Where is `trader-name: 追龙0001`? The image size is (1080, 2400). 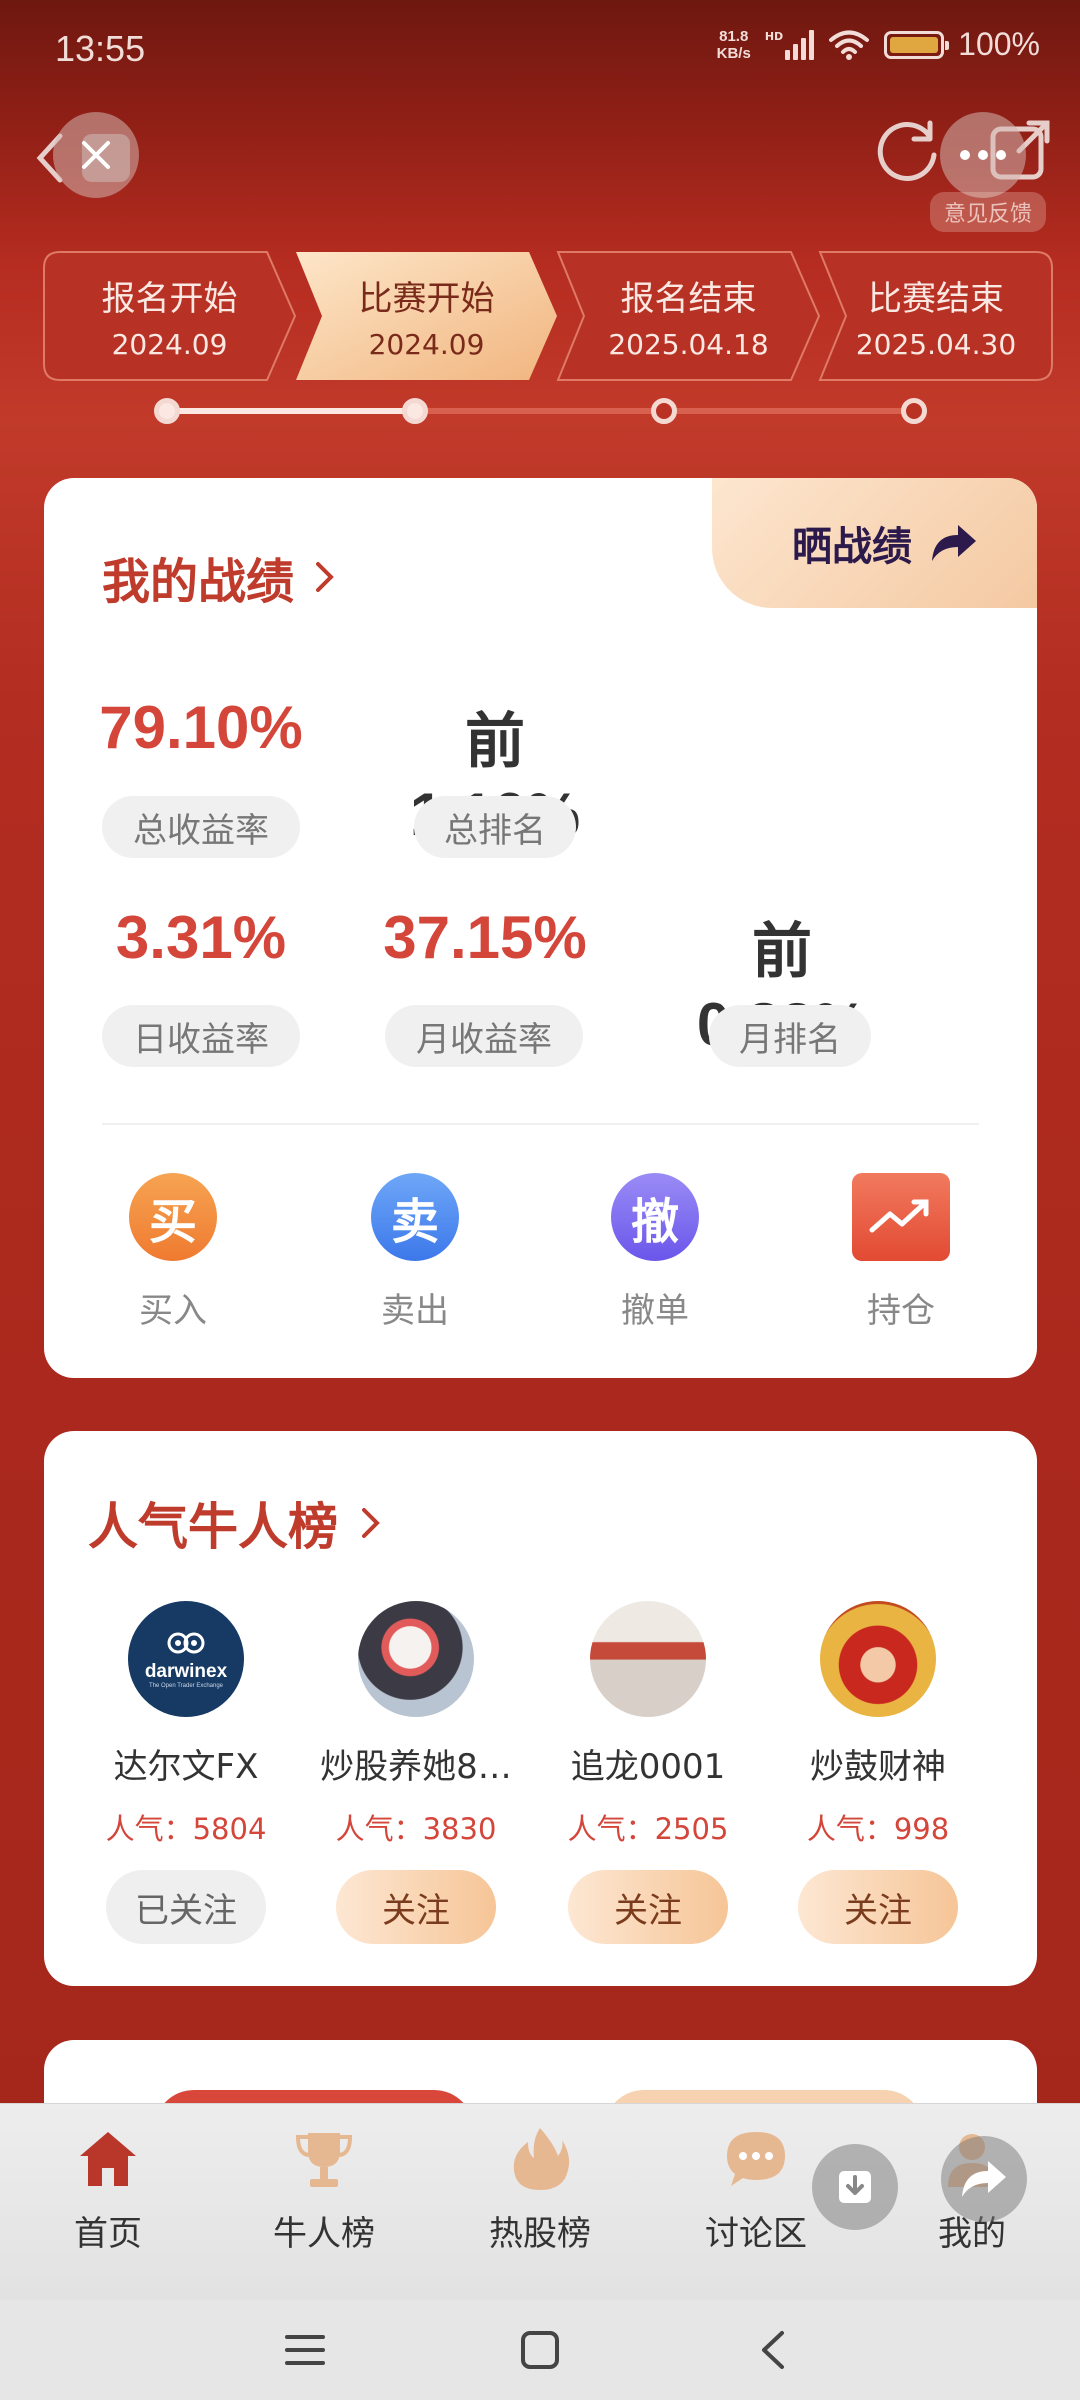 trader-name: 追龙0001 is located at coordinates (648, 1767).